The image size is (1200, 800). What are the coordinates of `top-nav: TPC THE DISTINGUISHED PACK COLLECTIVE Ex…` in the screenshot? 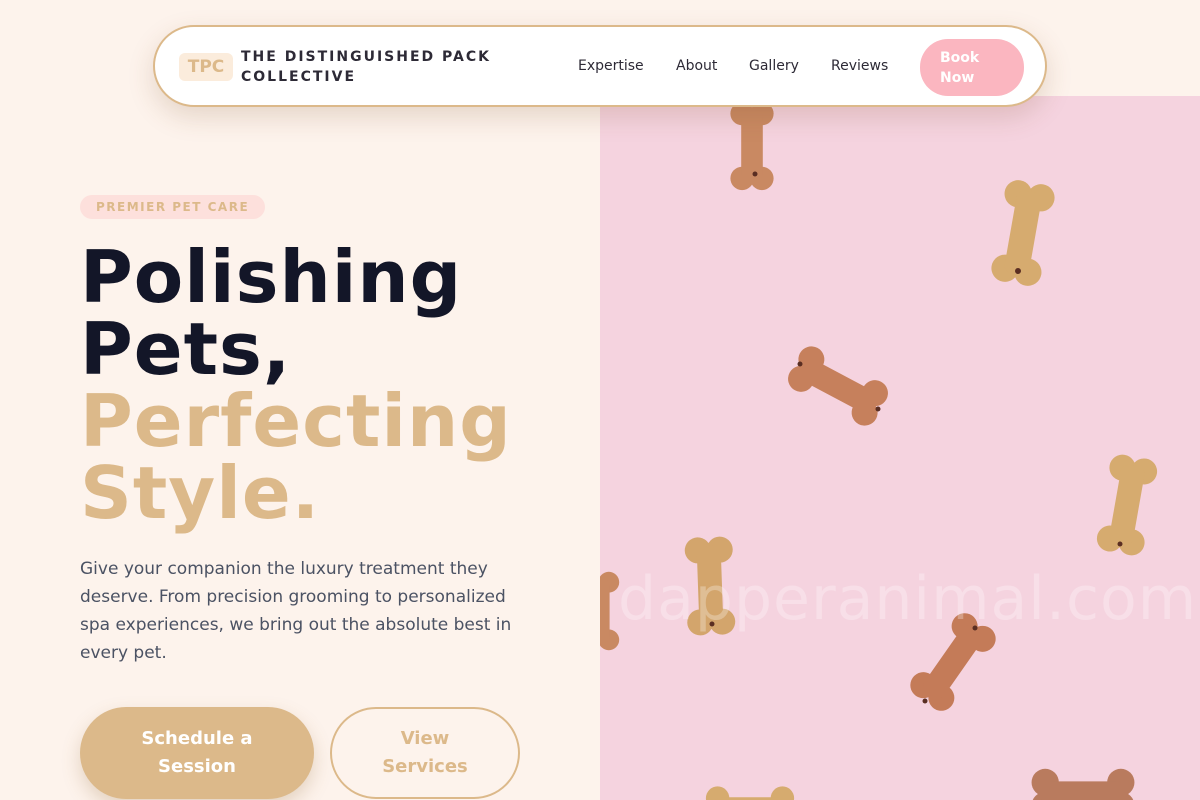 It's located at (600, 66).